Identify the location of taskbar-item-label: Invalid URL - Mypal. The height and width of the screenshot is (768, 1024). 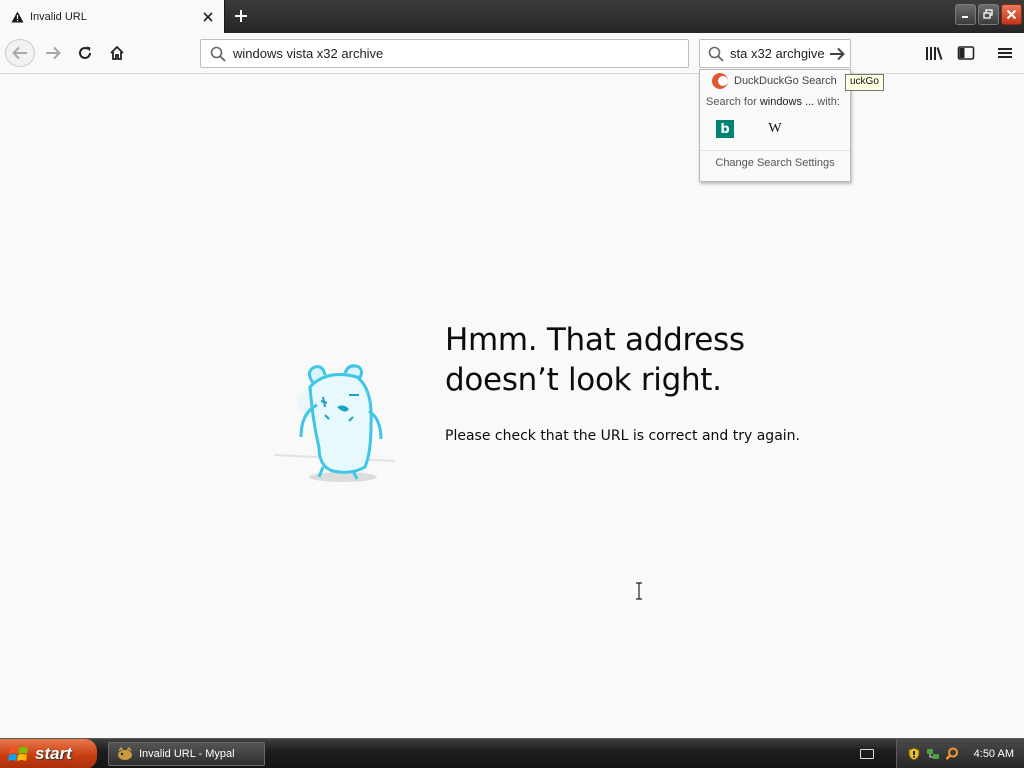
(187, 754).